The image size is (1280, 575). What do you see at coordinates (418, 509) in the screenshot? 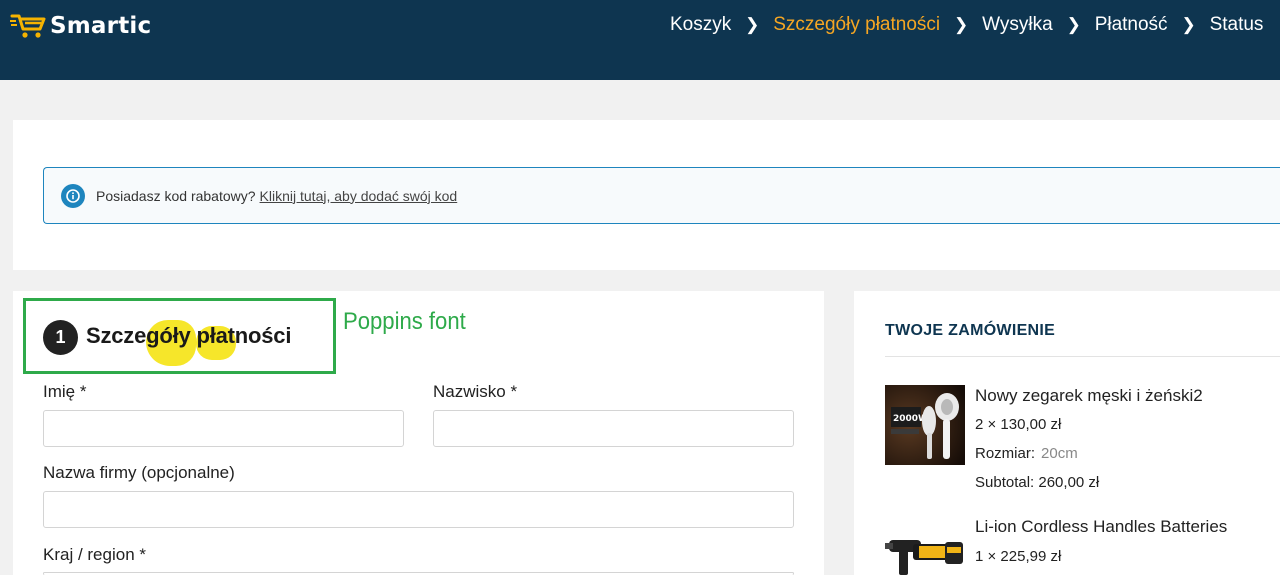
I see `company-field` at bounding box center [418, 509].